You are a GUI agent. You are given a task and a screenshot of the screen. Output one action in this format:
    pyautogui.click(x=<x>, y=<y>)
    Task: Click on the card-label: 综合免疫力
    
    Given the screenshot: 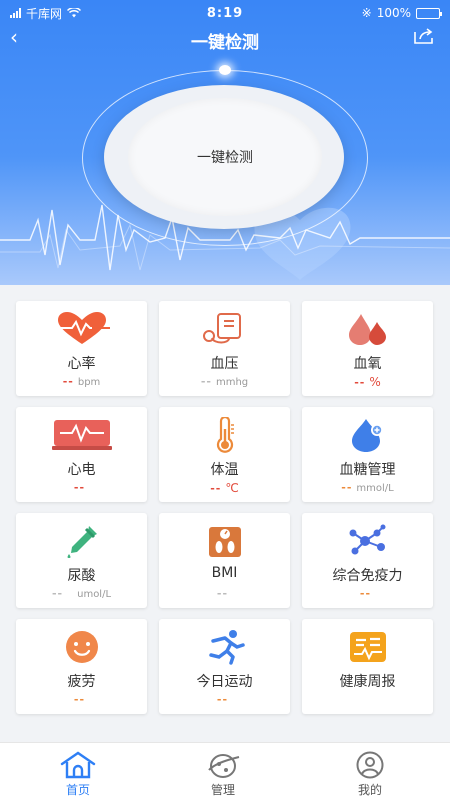 What is the action you would take?
    pyautogui.click(x=367, y=576)
    